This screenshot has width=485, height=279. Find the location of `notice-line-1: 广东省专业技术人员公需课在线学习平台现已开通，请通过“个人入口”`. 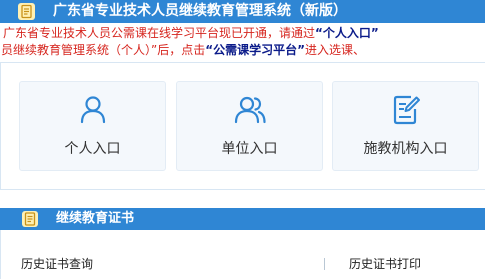

notice-line-1: 广东省专业技术人员公需课在线学习平台现已开通，请通过“个人入口” is located at coordinates (191, 33).